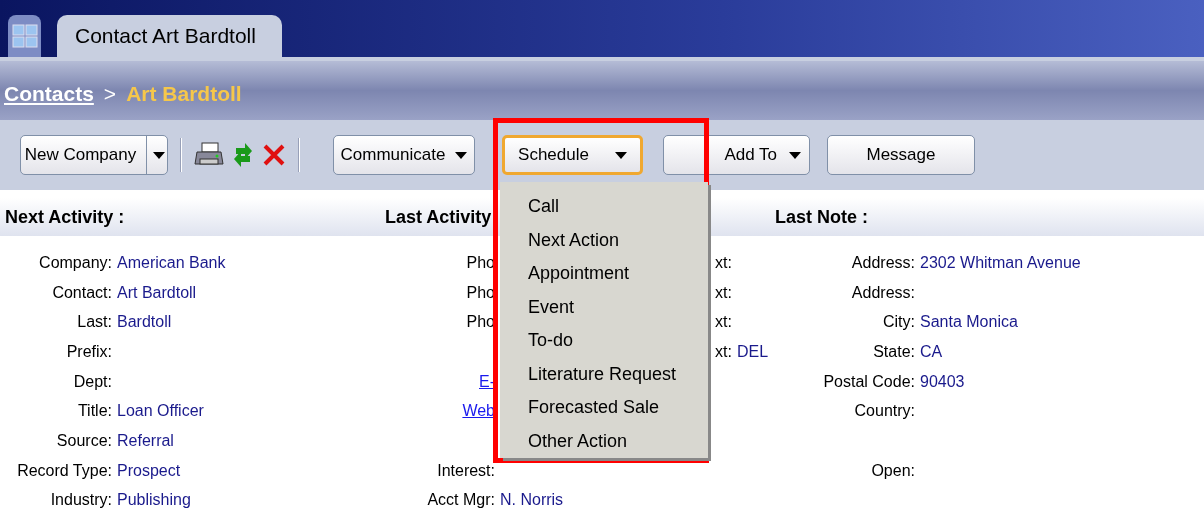 The height and width of the screenshot is (513, 1204). What do you see at coordinates (154, 500) in the screenshot?
I see `field-value: Publishing` at bounding box center [154, 500].